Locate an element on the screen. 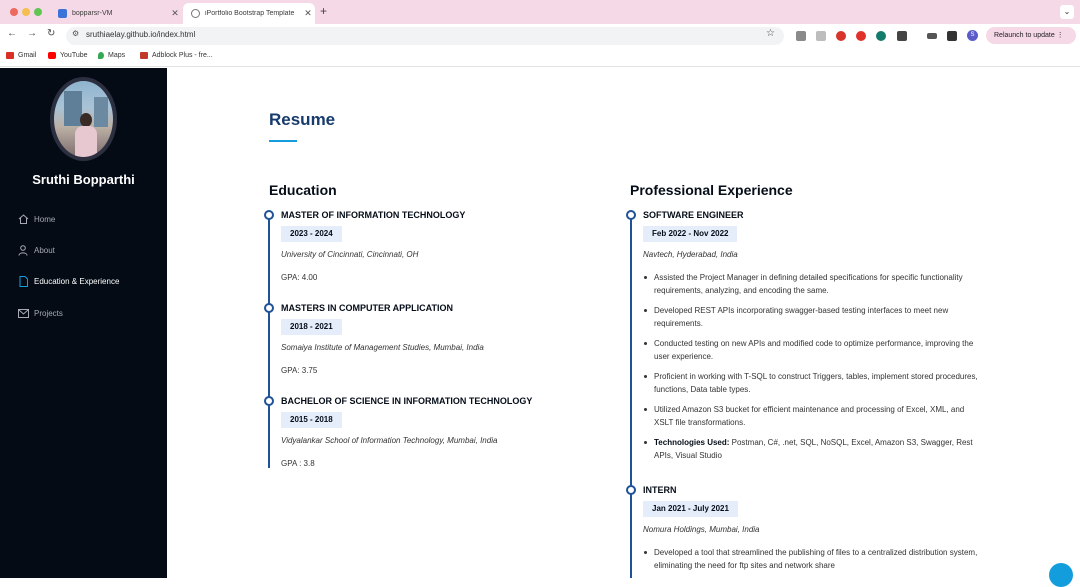 The height and width of the screenshot is (587, 1080). house-icon is located at coordinates (23, 219).